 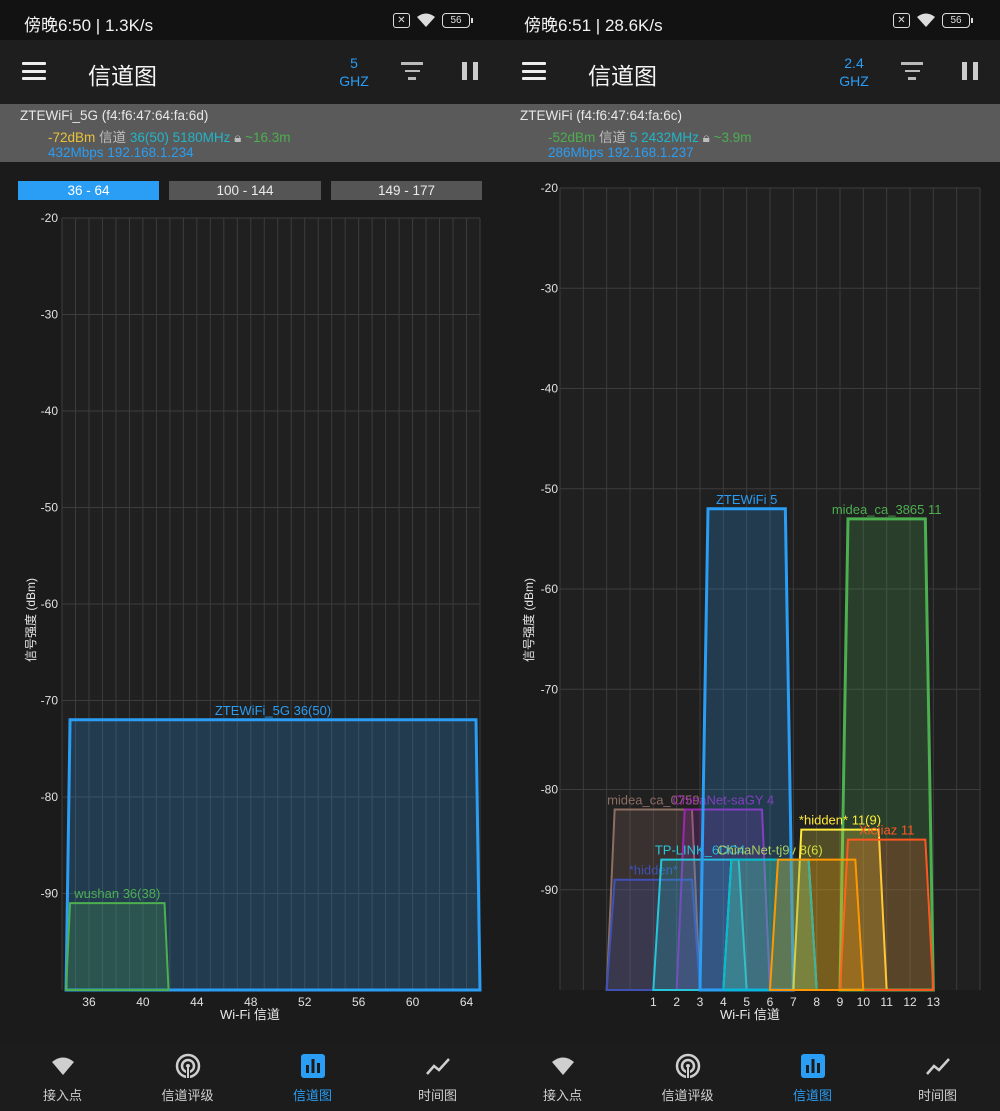 What do you see at coordinates (653, 1002) in the screenshot?
I see `x-tick-label: 1` at bounding box center [653, 1002].